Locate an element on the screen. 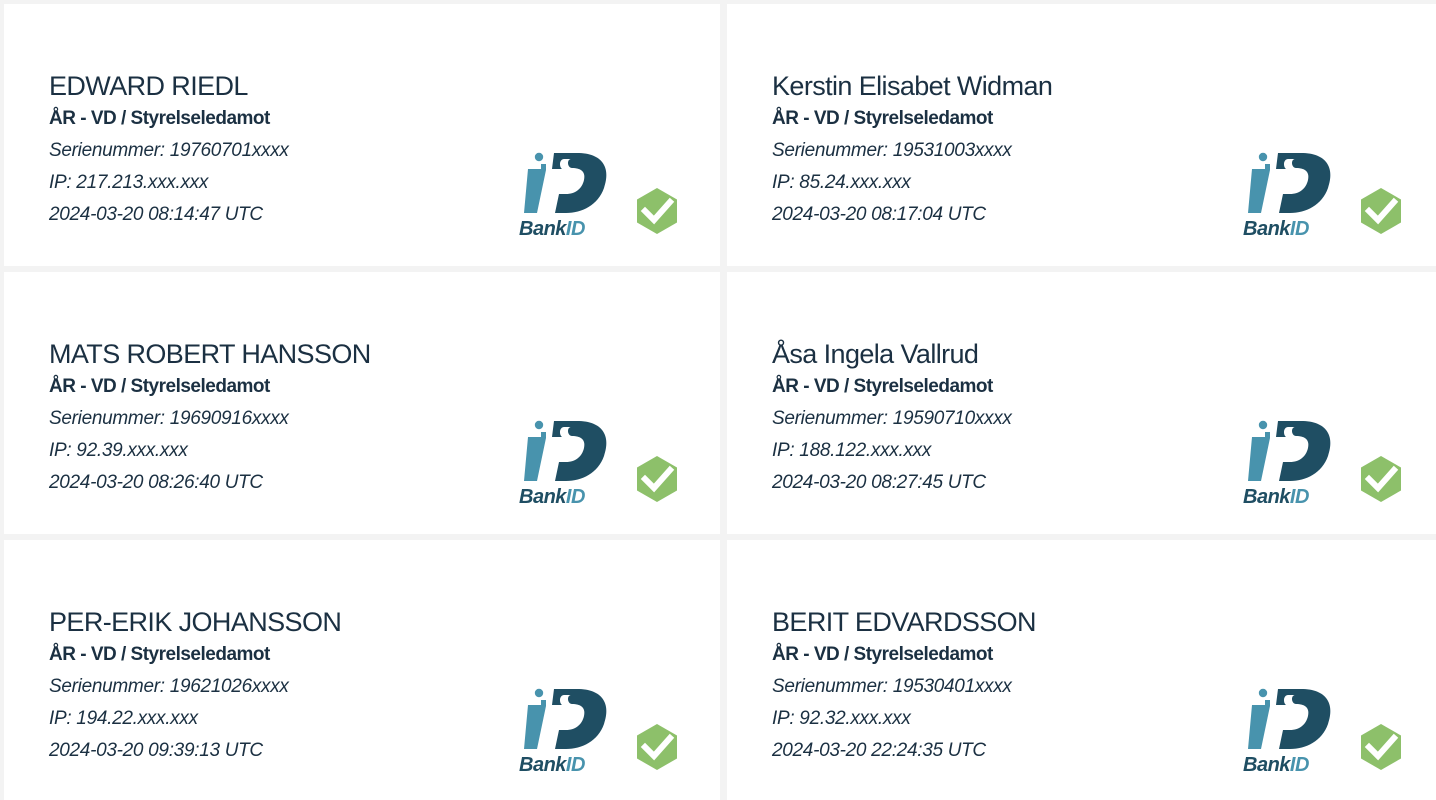 The image size is (1436, 800). signer-timestamp: 2024-03-20 08:14:47 UTC is located at coordinates (156, 214).